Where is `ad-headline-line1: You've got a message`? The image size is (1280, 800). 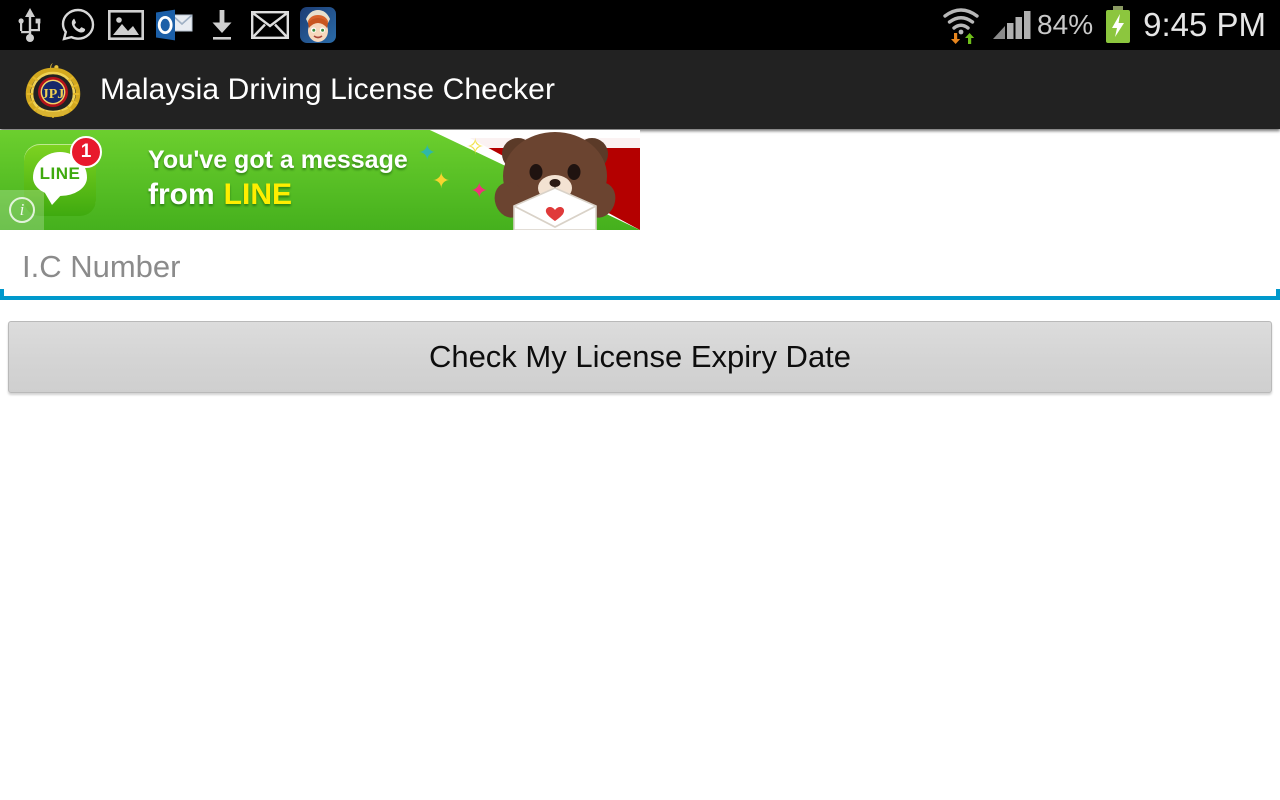
ad-headline-line1: You've got a message is located at coordinates (278, 160).